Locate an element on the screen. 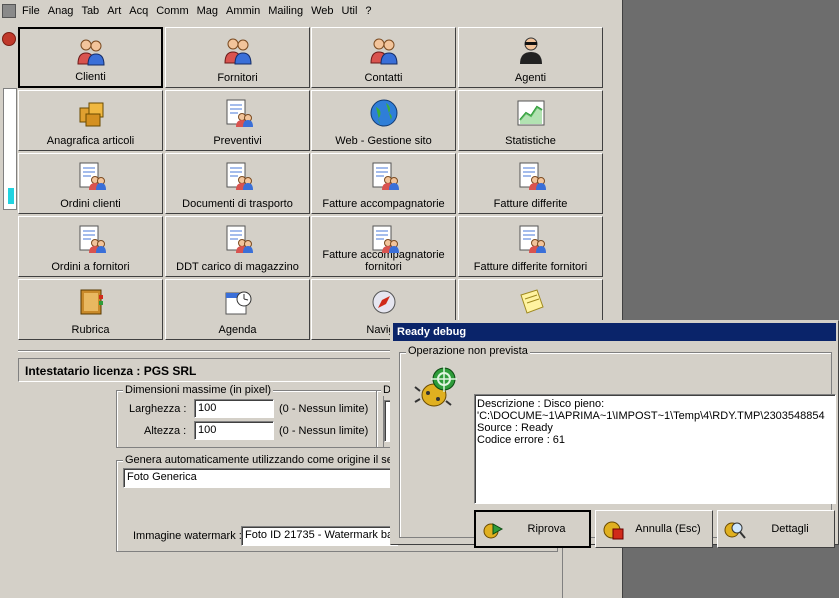 The image size is (839, 598). left-strip is located at coordinates (8, 310).